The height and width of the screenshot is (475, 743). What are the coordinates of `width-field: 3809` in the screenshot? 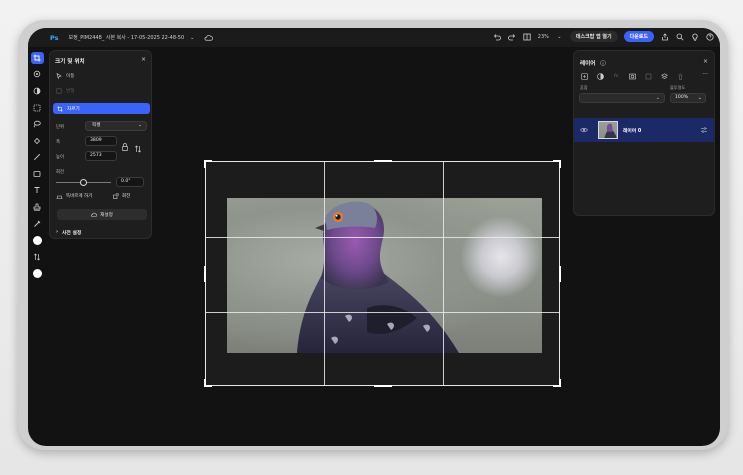 It's located at (101, 141).